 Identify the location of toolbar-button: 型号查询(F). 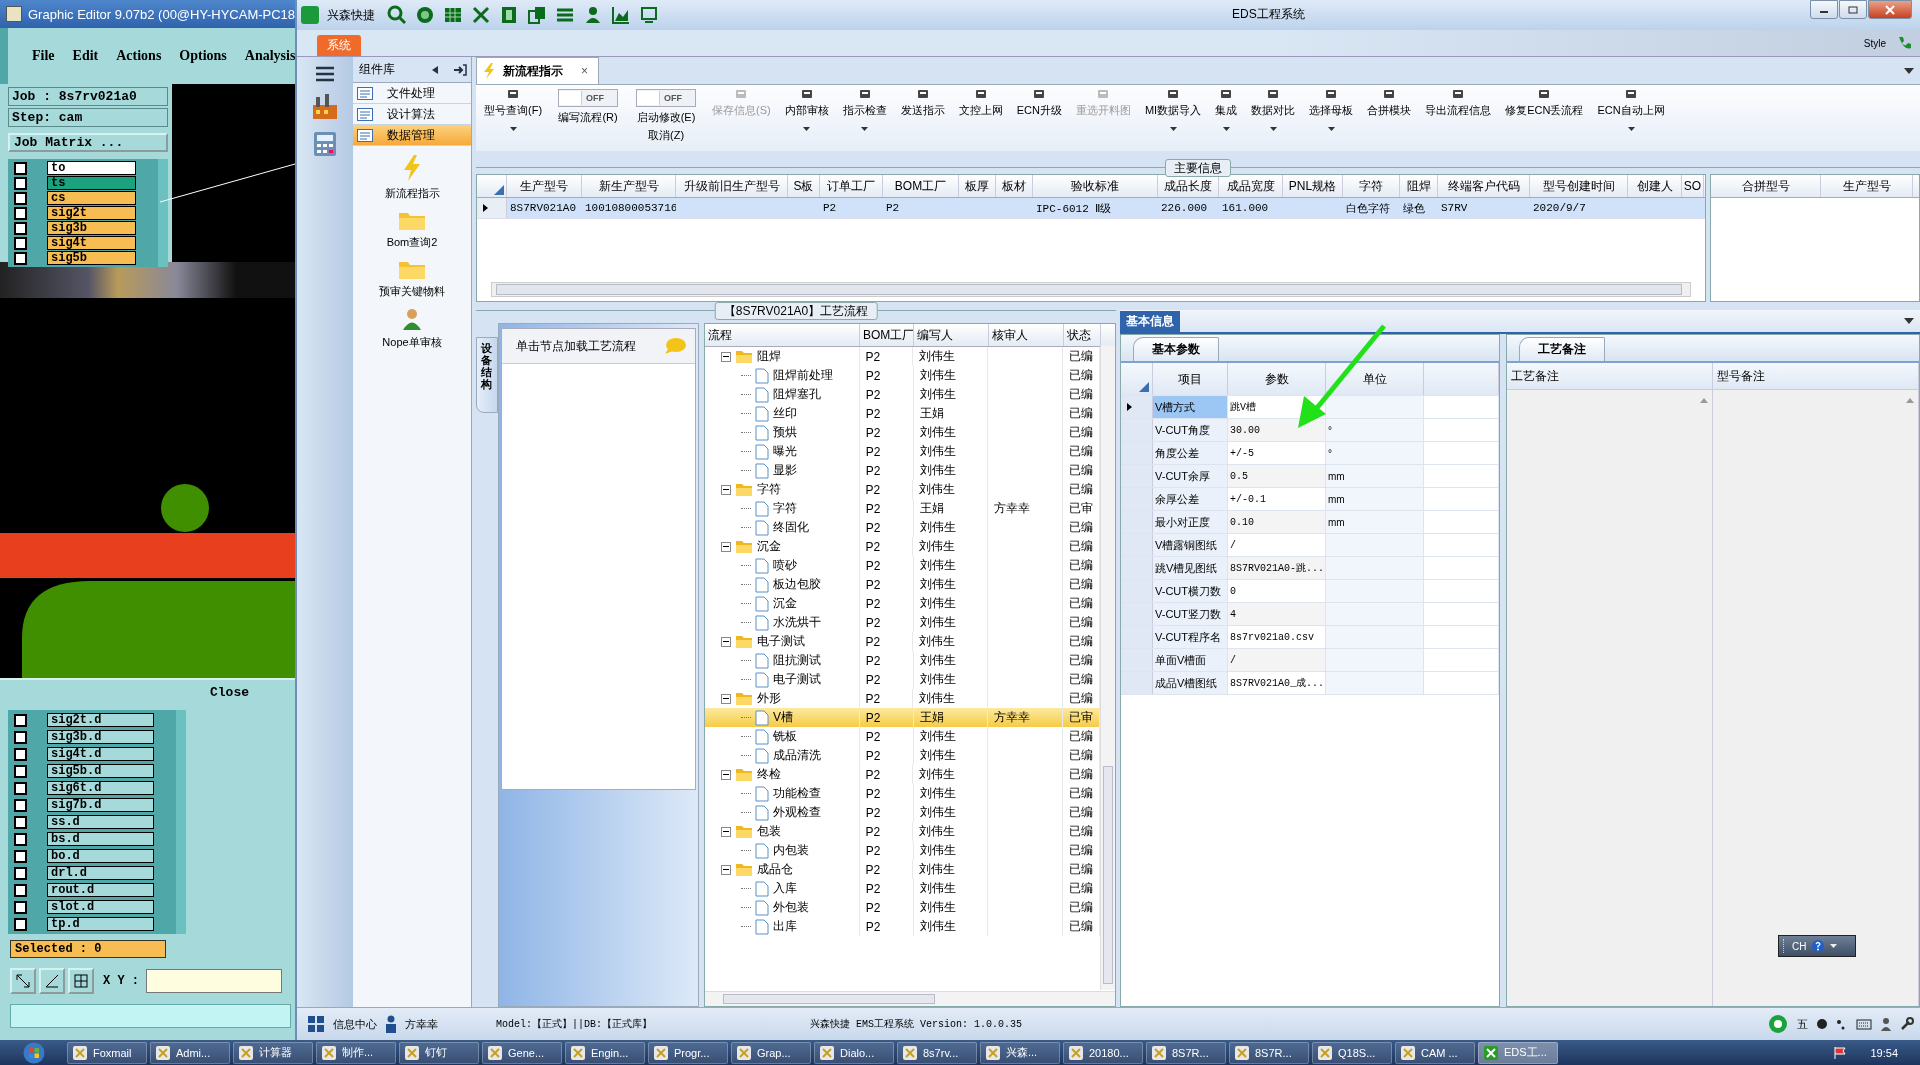
(513, 115).